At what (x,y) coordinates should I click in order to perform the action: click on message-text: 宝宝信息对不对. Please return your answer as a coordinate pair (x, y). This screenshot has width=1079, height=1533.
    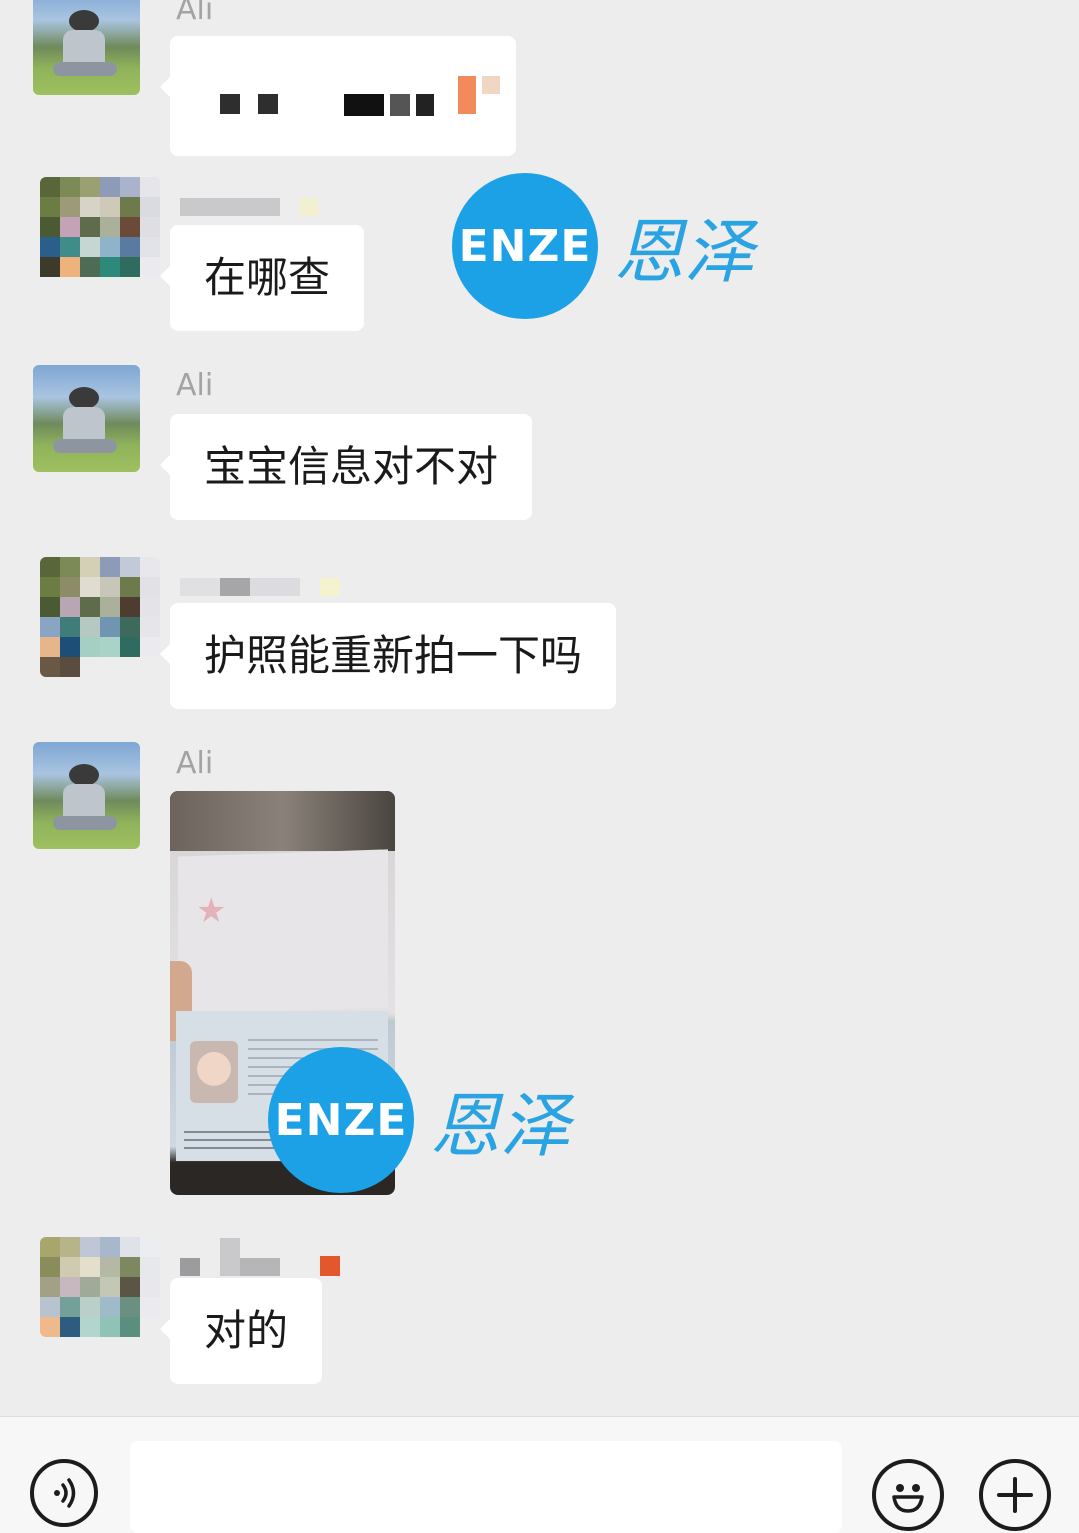
    Looking at the image, I should click on (351, 466).